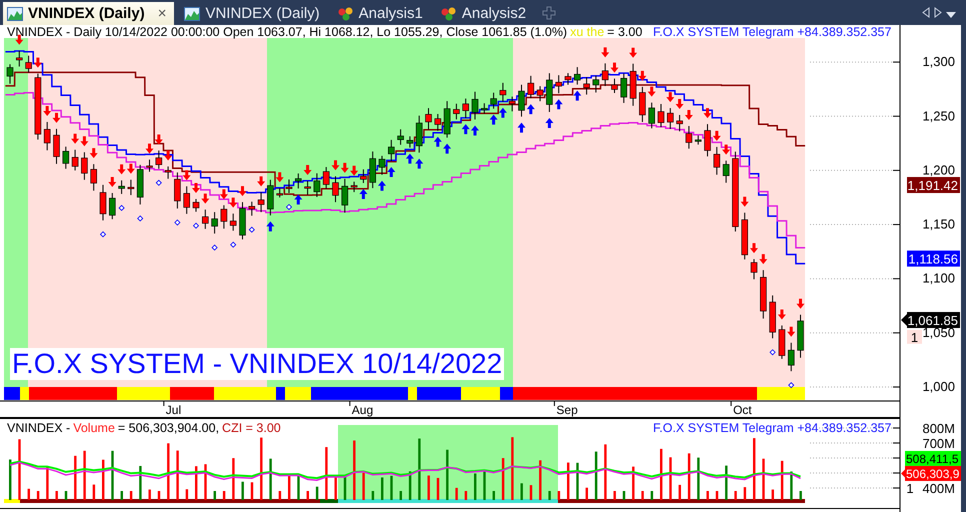 The width and height of the screenshot is (966, 512). What do you see at coordinates (287, 32) in the screenshot?
I see `chart-header: VNINDEX - Daily 10/14/2022 00:00:00 Open 1063.07, Hi 1068.12, Lo 1055.29, Close 1061.85 (1.0%)` at bounding box center [287, 32].